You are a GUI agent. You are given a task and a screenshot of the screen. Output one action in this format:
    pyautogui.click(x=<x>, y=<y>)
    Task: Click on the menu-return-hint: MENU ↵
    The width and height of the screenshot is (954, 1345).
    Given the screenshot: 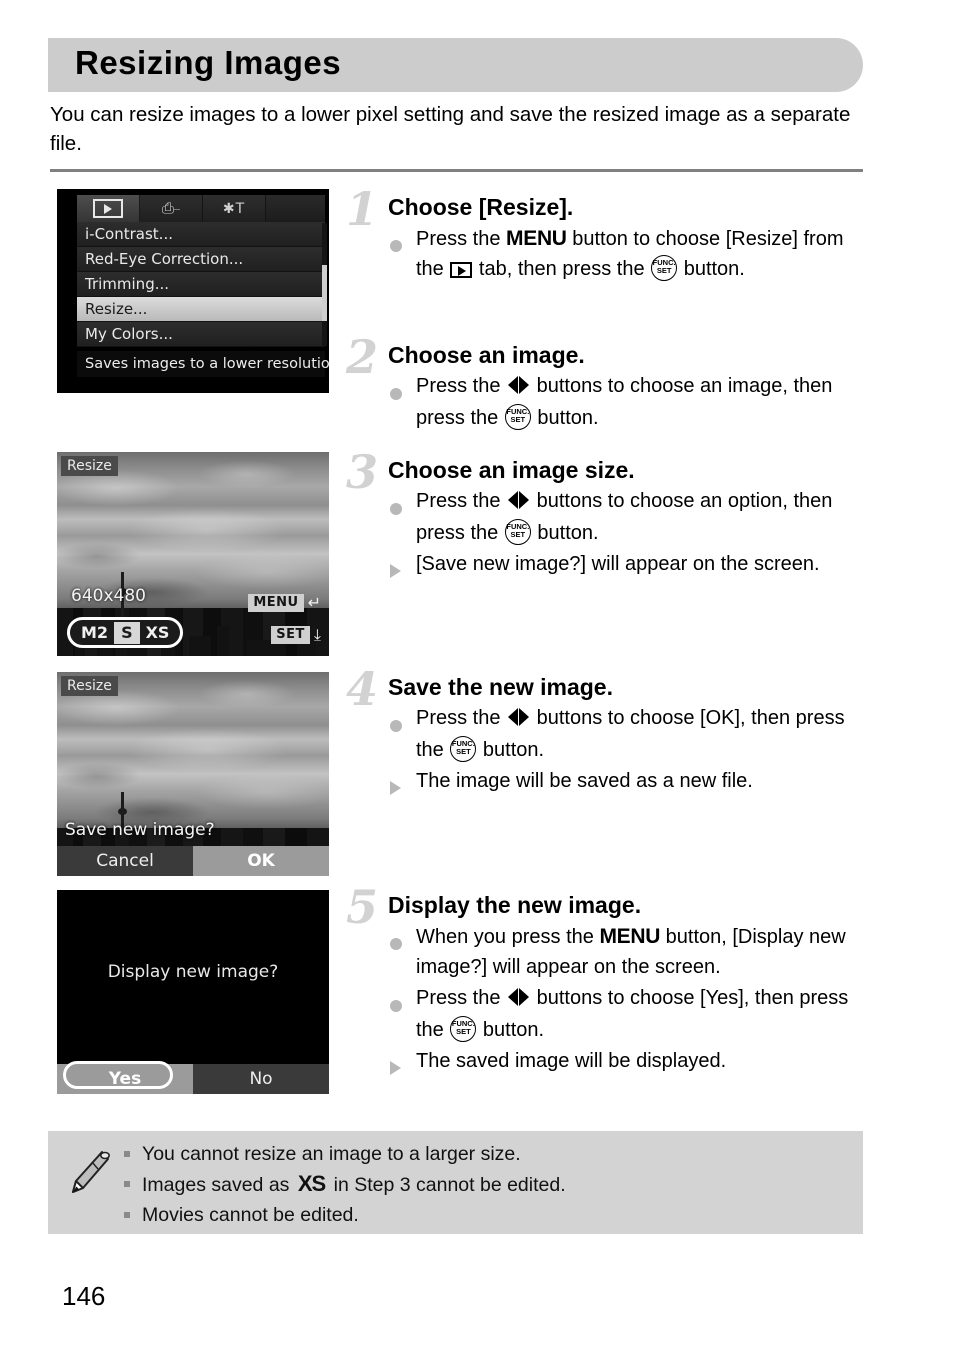 What is the action you would take?
    pyautogui.click(x=284, y=603)
    